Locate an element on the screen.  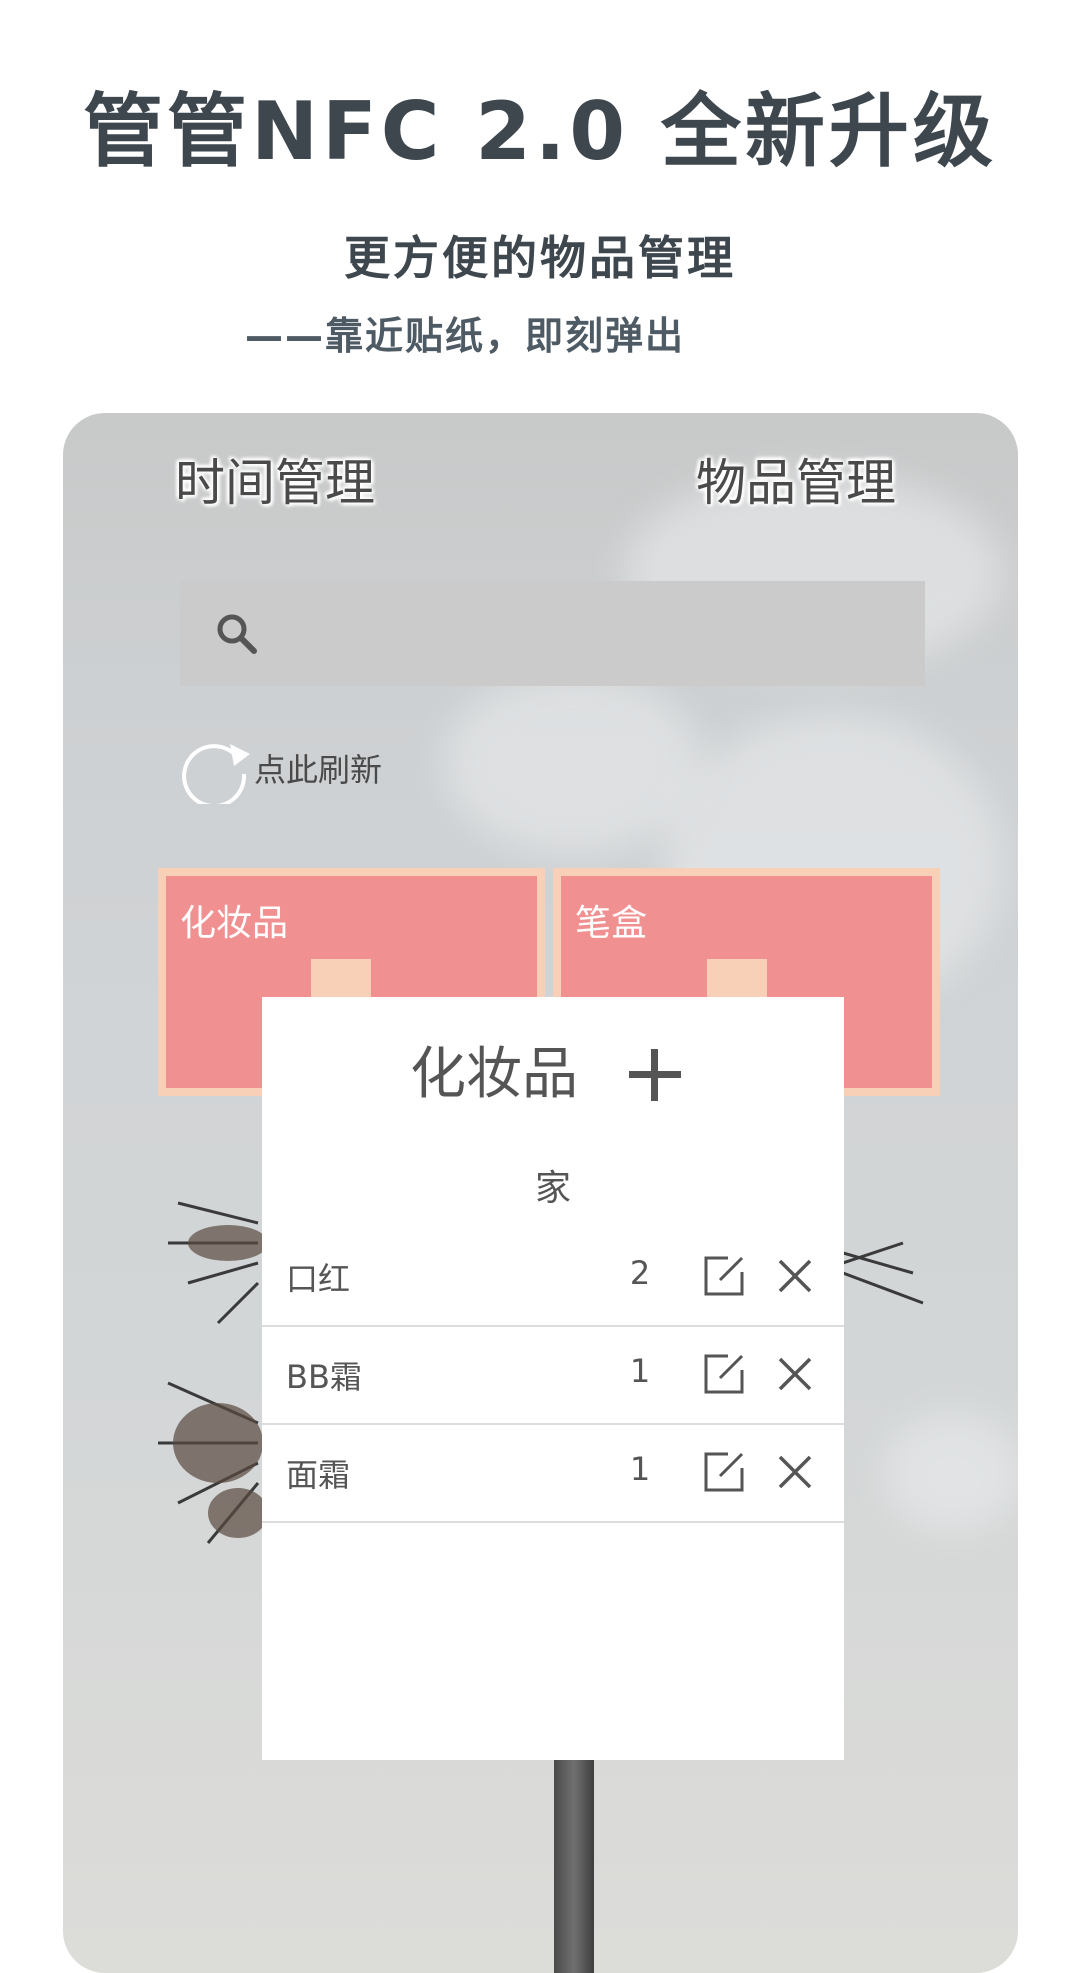
item-name: BB霜 is located at coordinates (324, 1377).